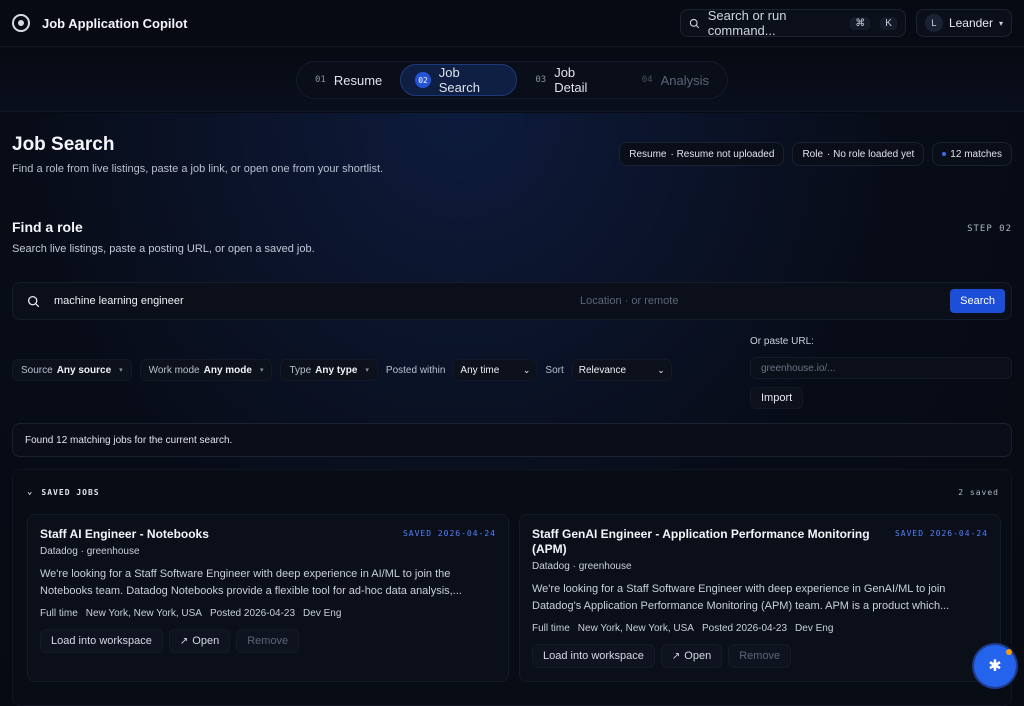 The height and width of the screenshot is (706, 1024). I want to click on search-input: machine learning engineer, so click(234, 301).